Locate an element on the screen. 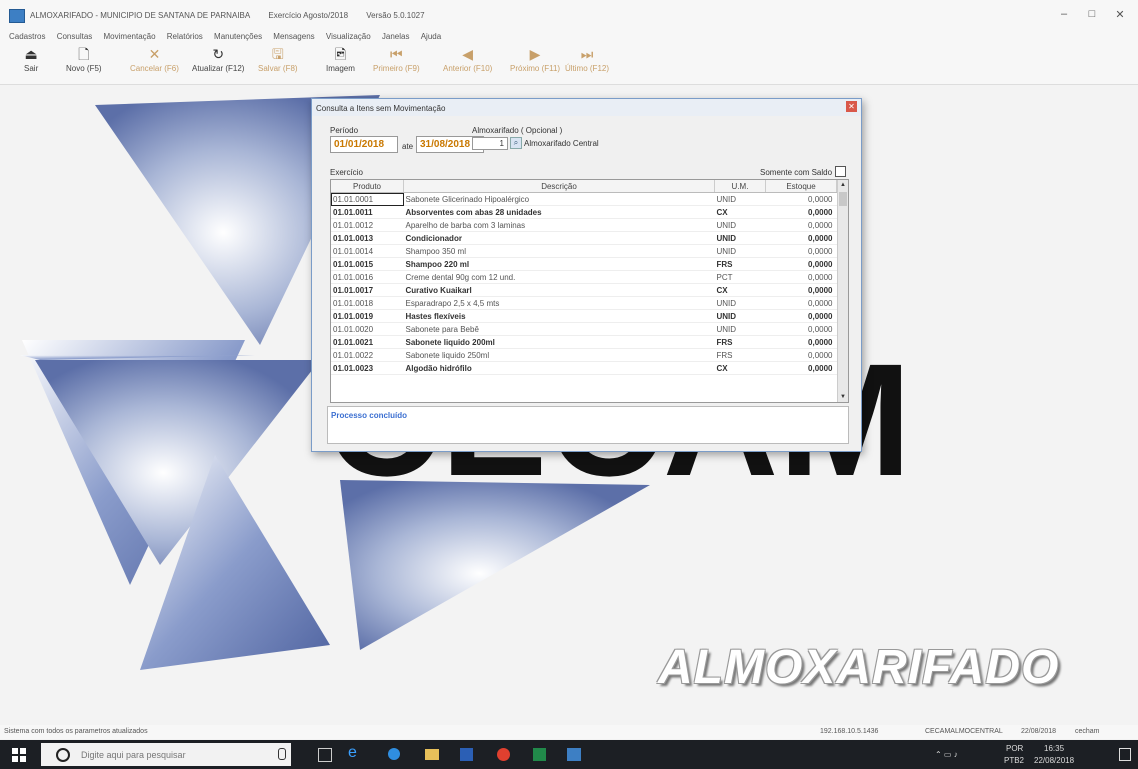  menu-mensagens: Mensagens is located at coordinates (293, 36).